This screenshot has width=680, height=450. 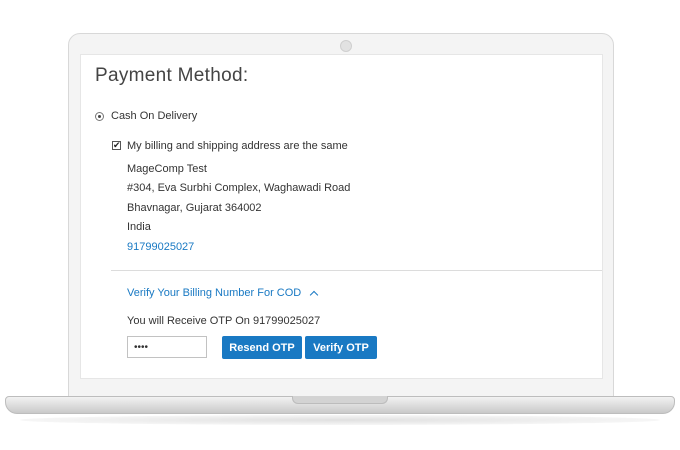 What do you see at coordinates (99, 116) in the screenshot?
I see `cod-radio` at bounding box center [99, 116].